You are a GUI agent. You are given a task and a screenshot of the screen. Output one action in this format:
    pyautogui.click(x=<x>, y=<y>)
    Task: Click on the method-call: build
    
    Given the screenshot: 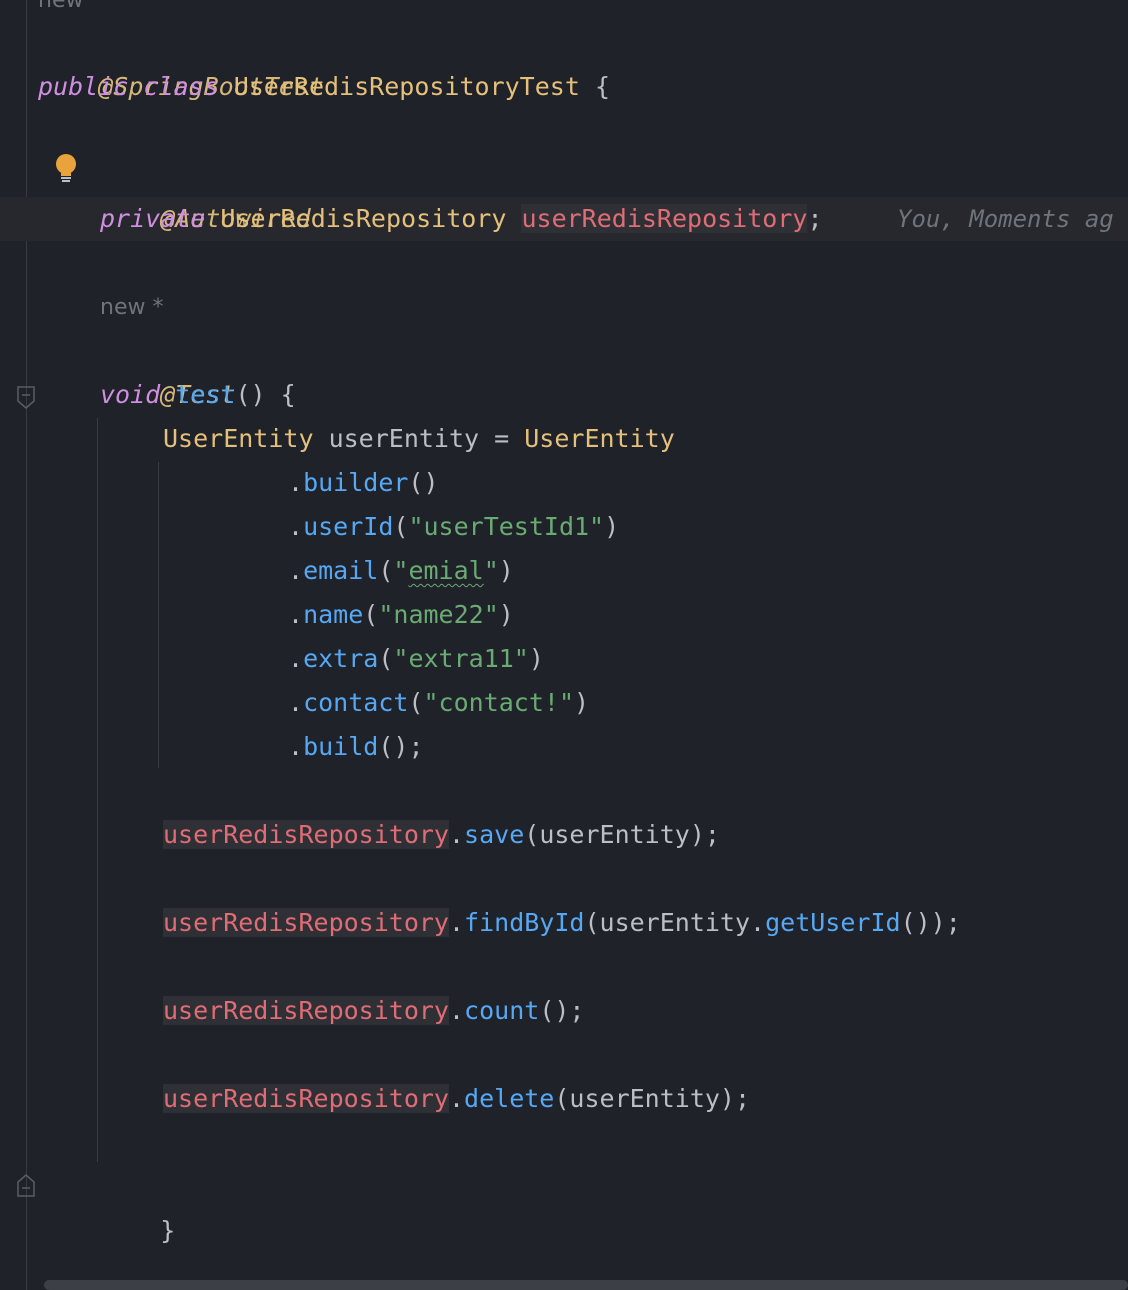 What is the action you would take?
    pyautogui.click(x=341, y=746)
    